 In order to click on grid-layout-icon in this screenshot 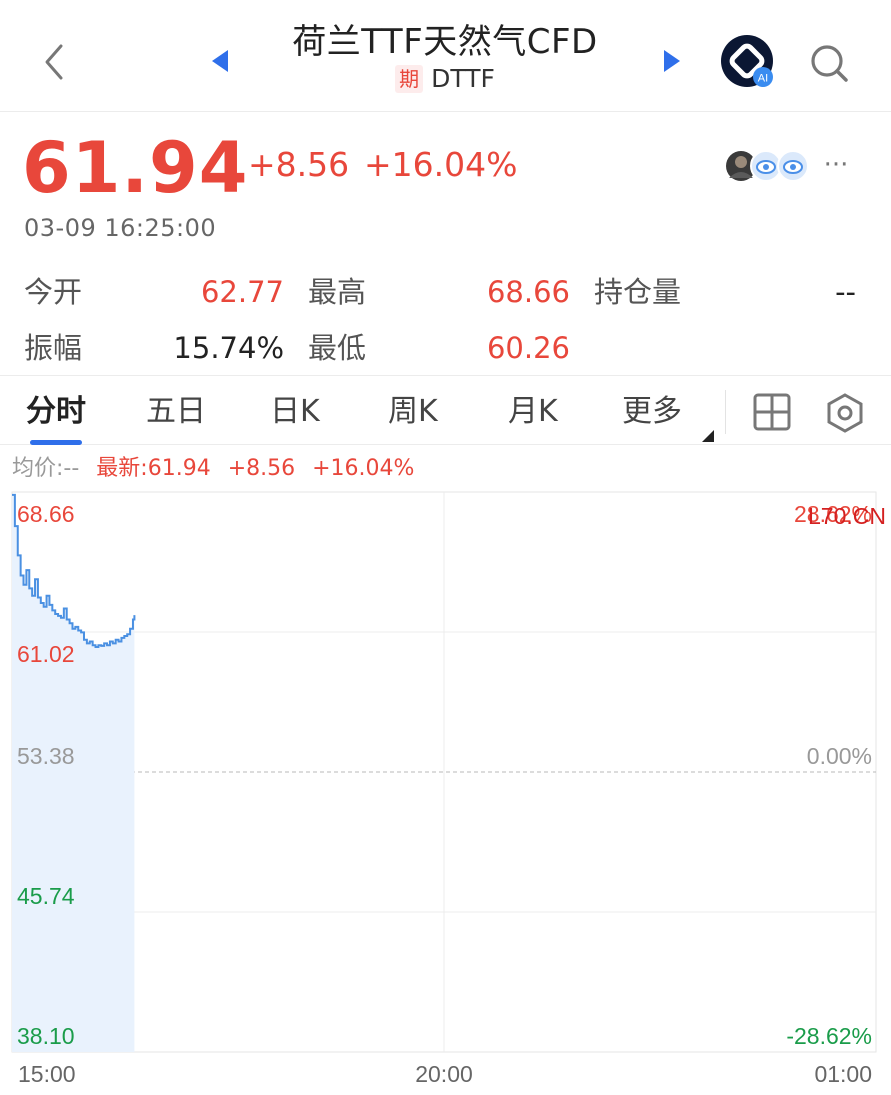, I will do `click(772, 412)`.